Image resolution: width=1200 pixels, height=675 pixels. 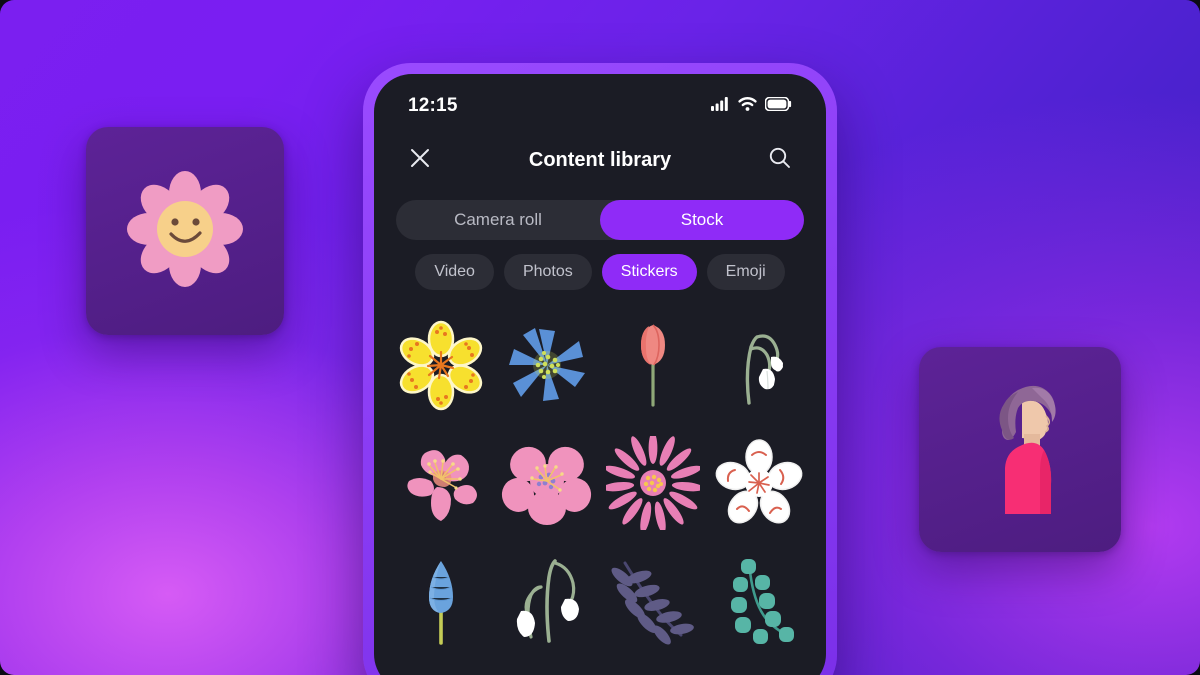 I want to click on status-bar: 12:15, so click(x=600, y=103).